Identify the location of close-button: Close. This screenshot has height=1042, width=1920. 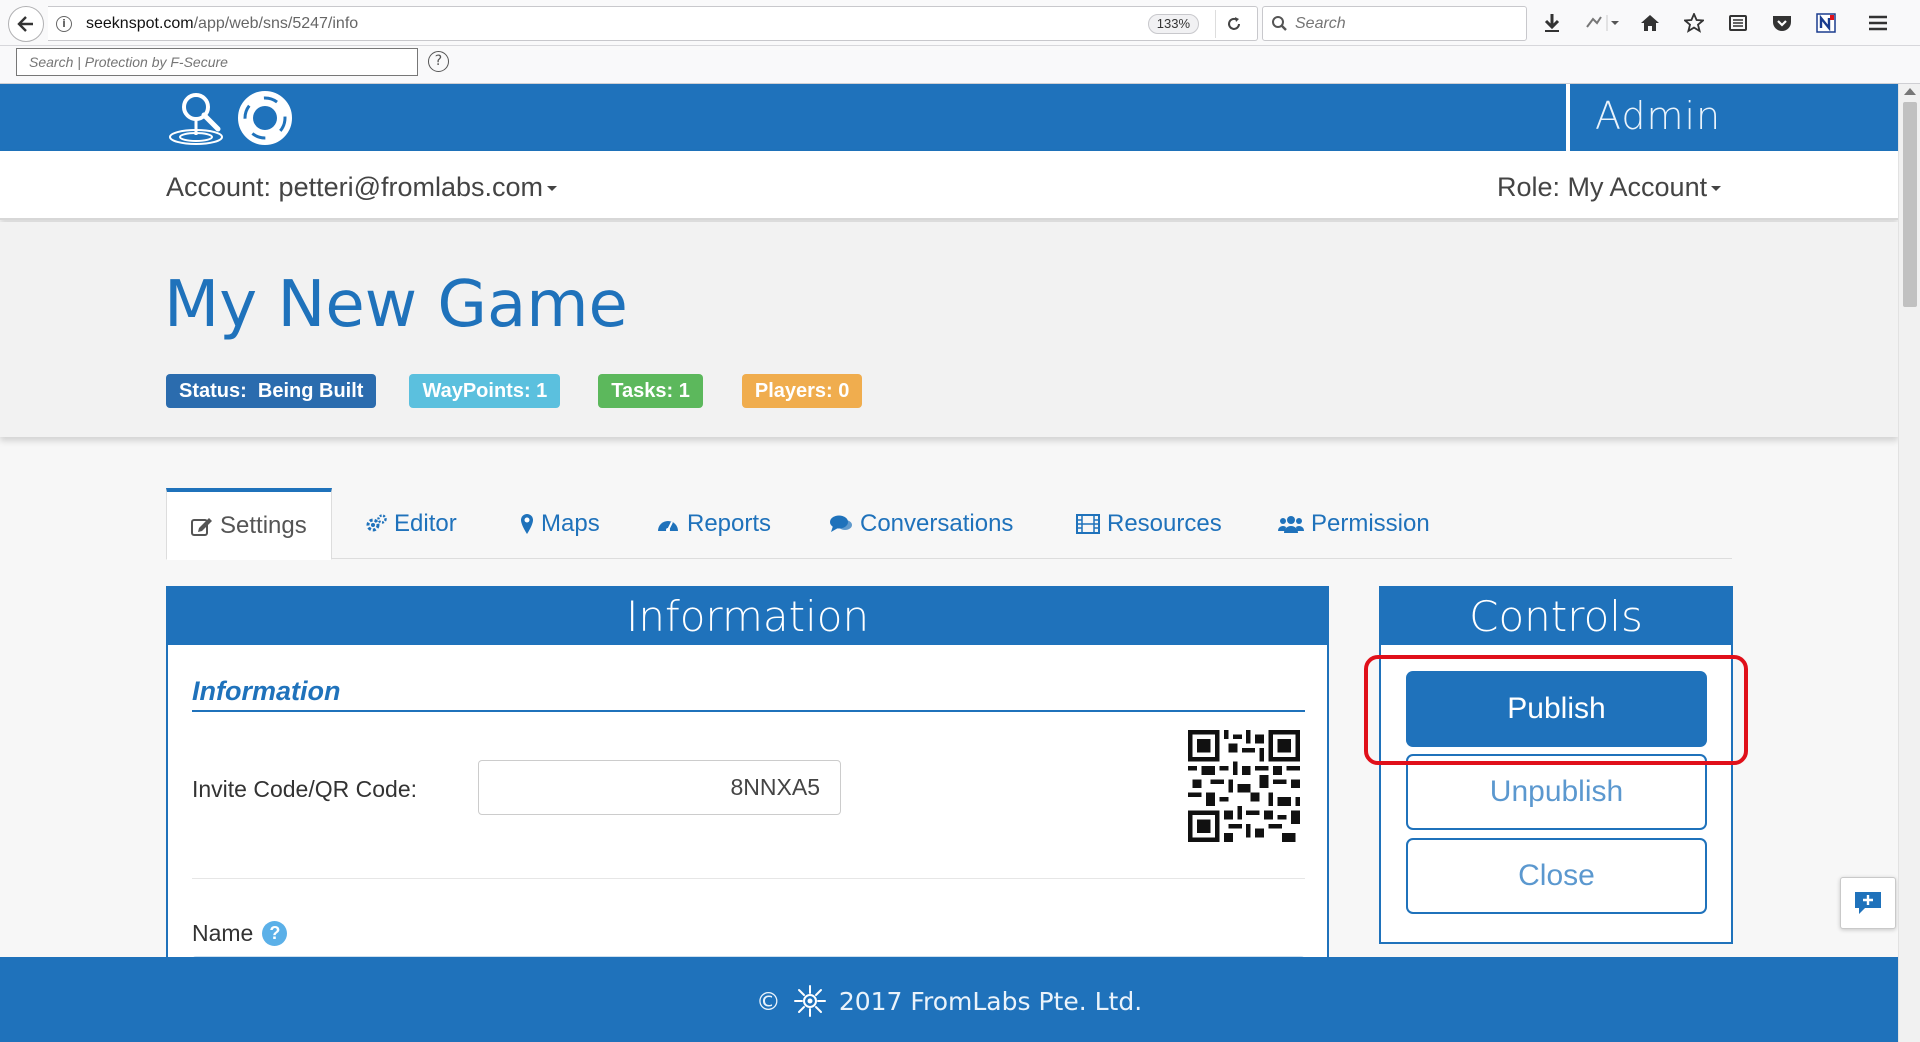
(1556, 876).